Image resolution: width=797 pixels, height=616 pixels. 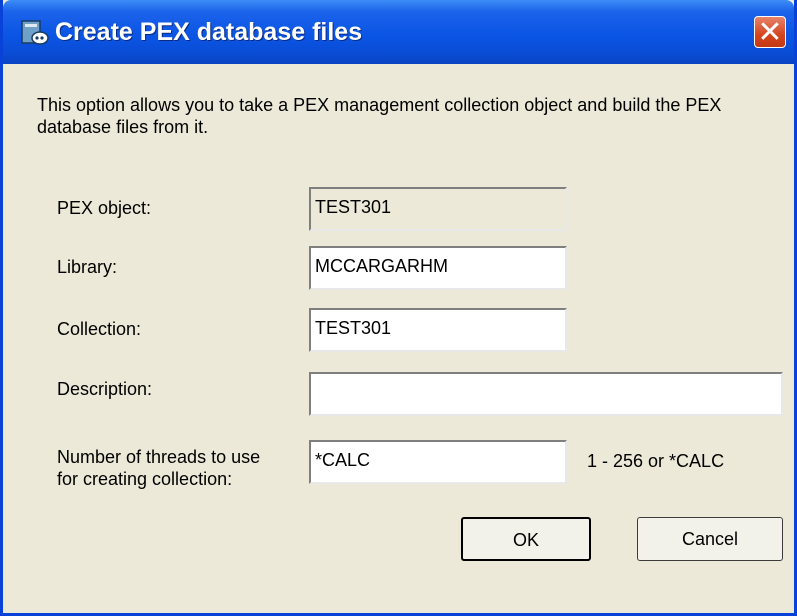 What do you see at coordinates (656, 461) in the screenshot?
I see `threads-range-hint: 1 - 256 or *CALC` at bounding box center [656, 461].